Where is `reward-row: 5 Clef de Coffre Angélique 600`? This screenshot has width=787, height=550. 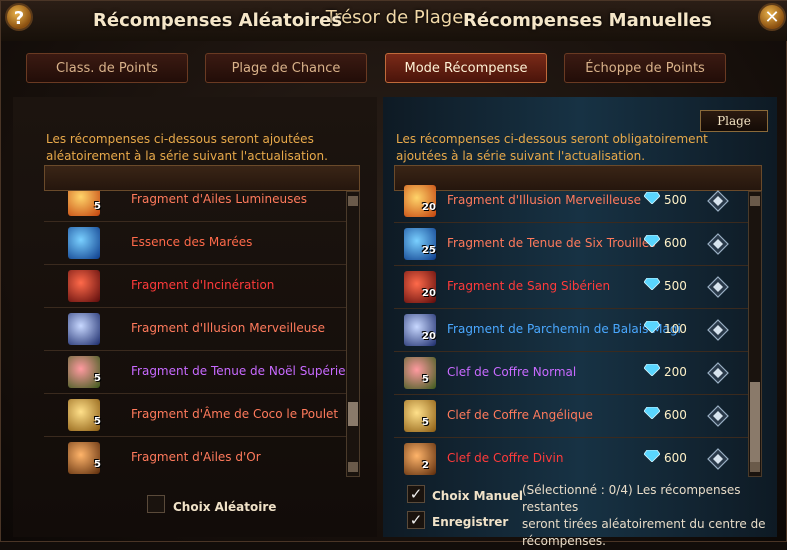
reward-row: 5 Clef de Coffre Angélique 600 is located at coordinates (571, 416).